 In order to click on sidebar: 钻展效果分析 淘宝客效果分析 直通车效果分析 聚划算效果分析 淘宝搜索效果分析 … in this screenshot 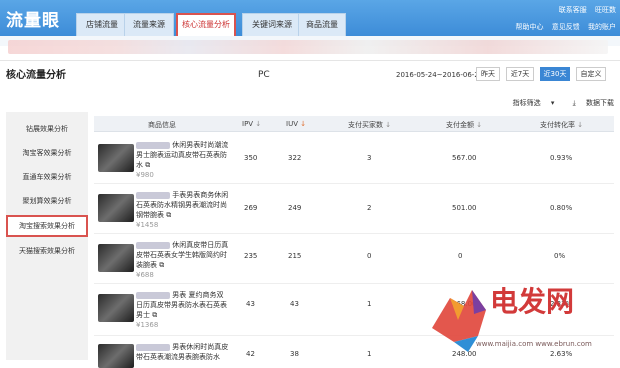, I will do `click(47, 236)`.